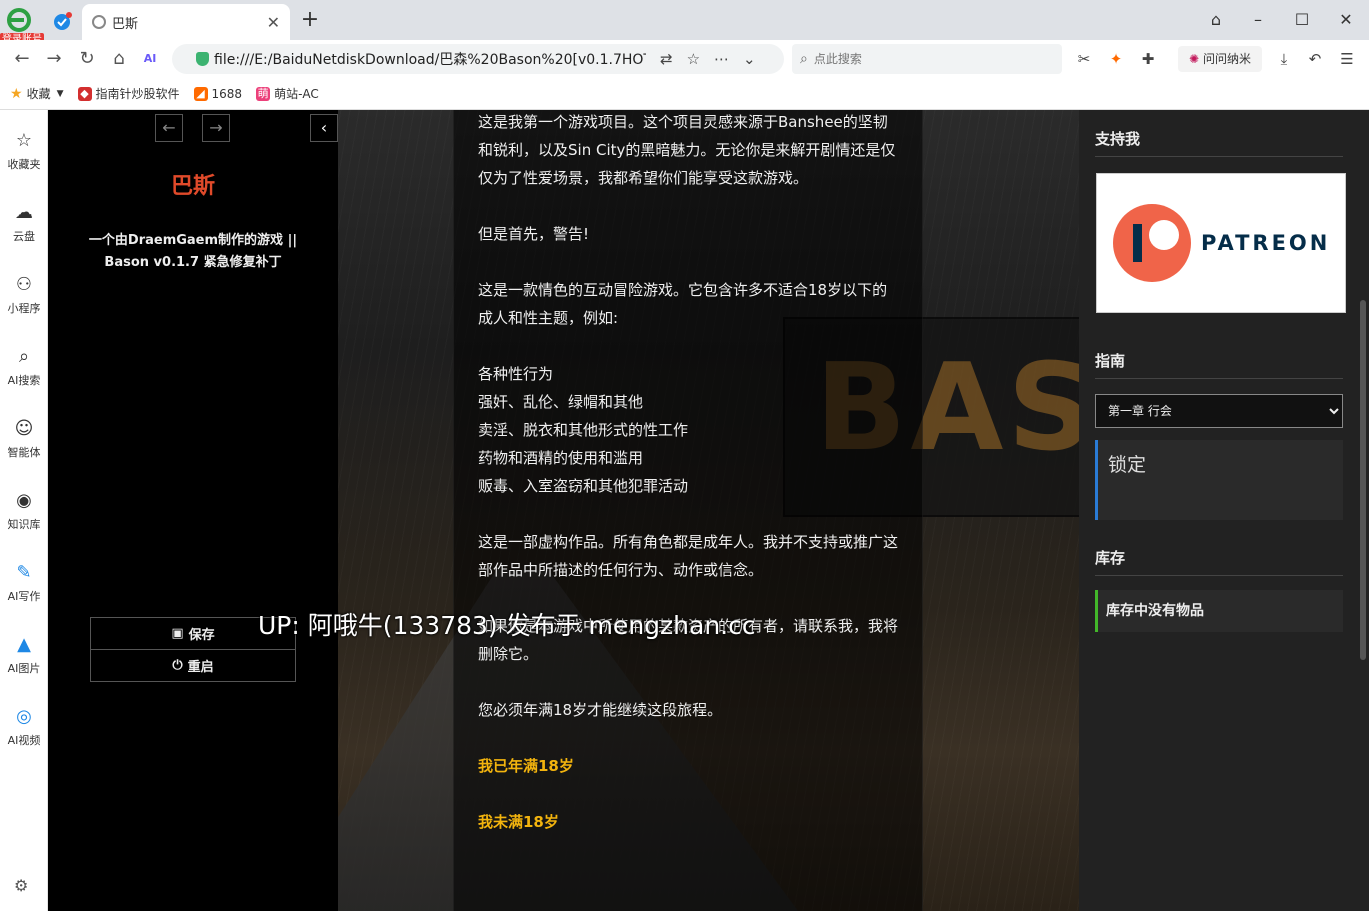 Image resolution: width=1369 pixels, height=911 pixels. Describe the element at coordinates (24, 668) in the screenshot. I see `sidebar-item-label: AI图片` at that location.